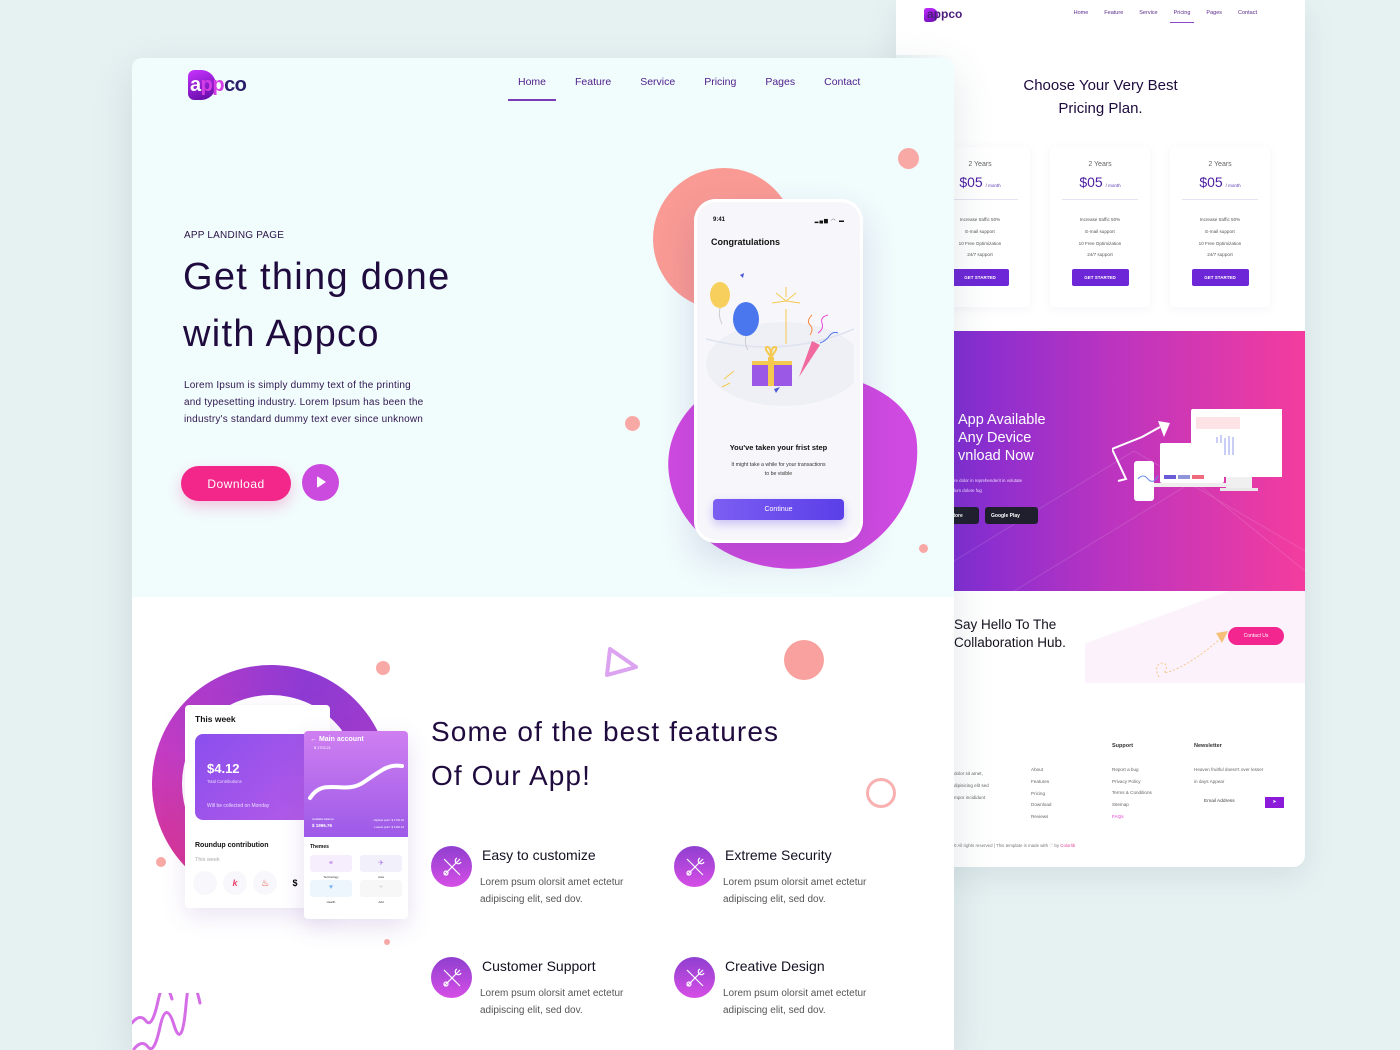  What do you see at coordinates (1100, 199) in the screenshot?
I see `divider` at bounding box center [1100, 199].